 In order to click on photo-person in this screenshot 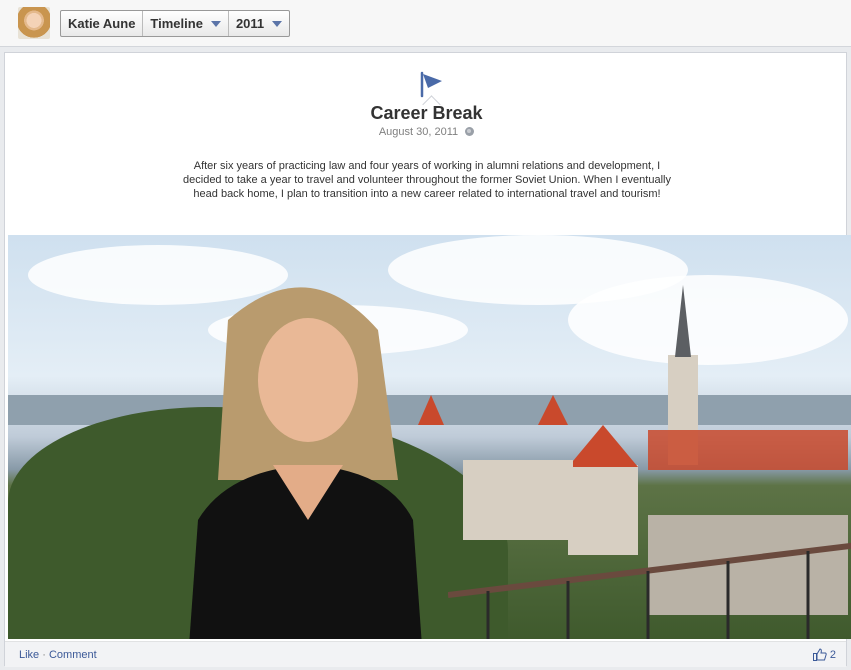, I will do `click(305, 463)`.